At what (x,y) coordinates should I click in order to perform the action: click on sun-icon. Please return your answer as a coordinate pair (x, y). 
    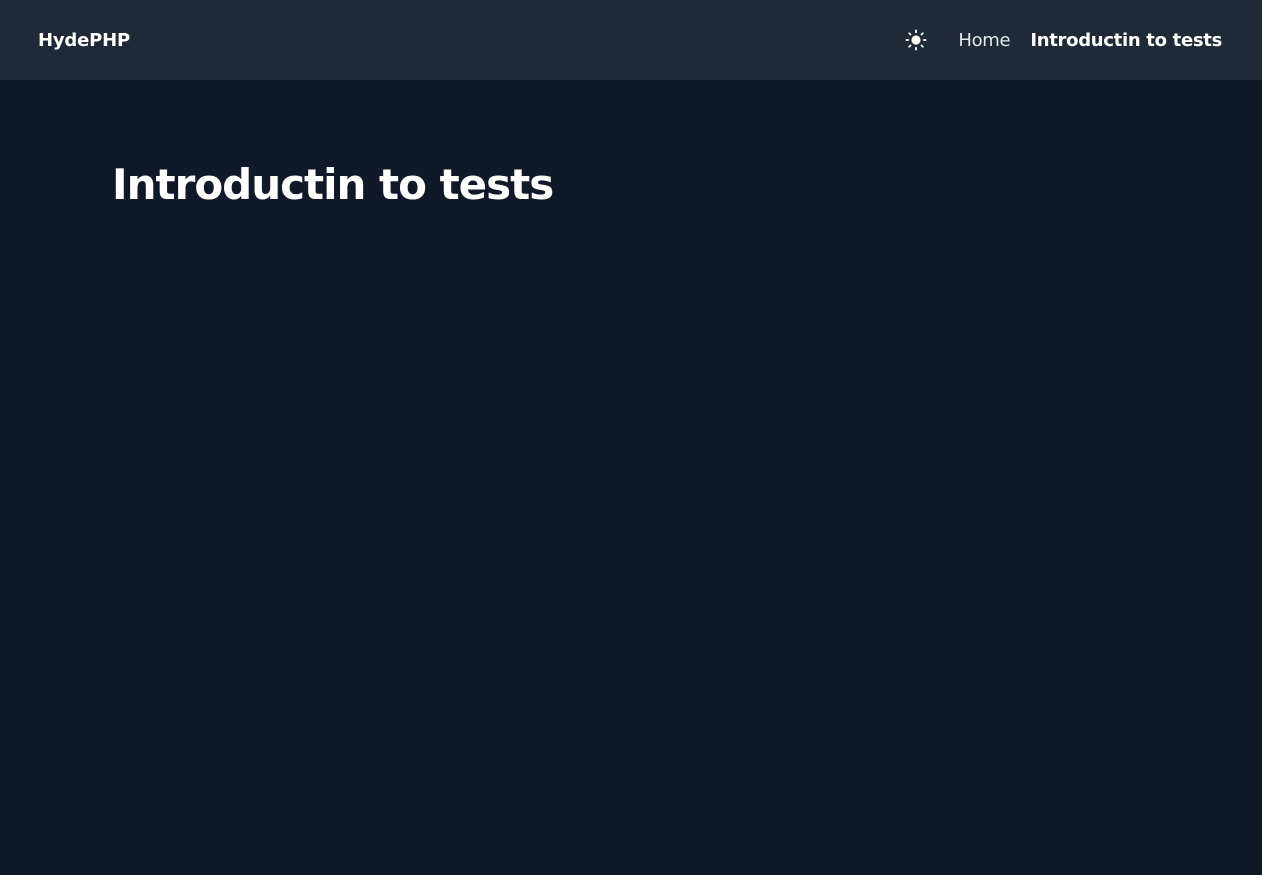
    Looking at the image, I should click on (916, 40).